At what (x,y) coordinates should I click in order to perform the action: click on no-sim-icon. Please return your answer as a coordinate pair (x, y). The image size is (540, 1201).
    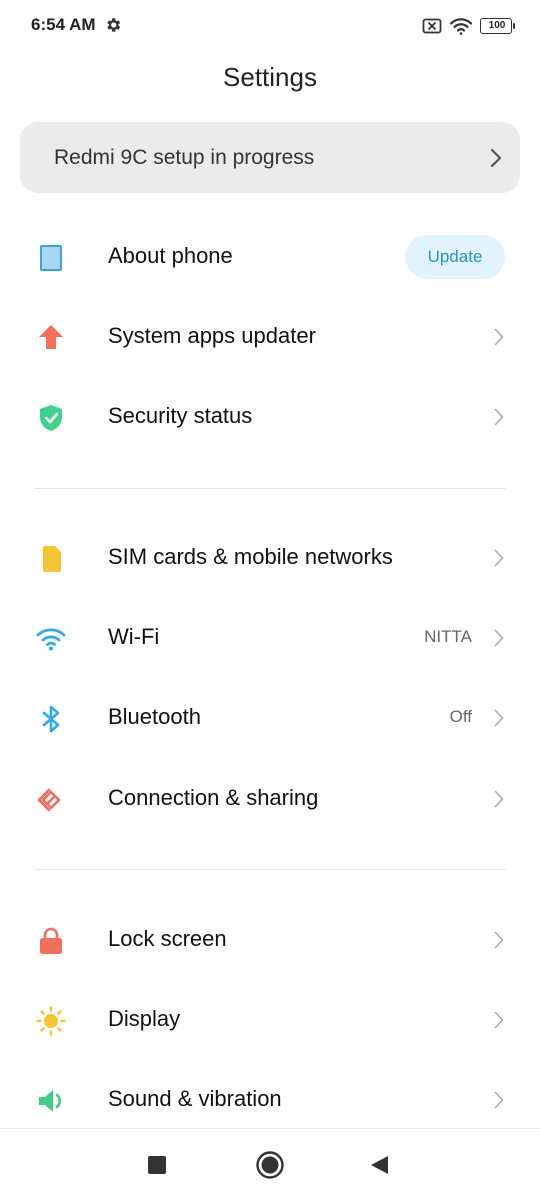
    Looking at the image, I should click on (432, 26).